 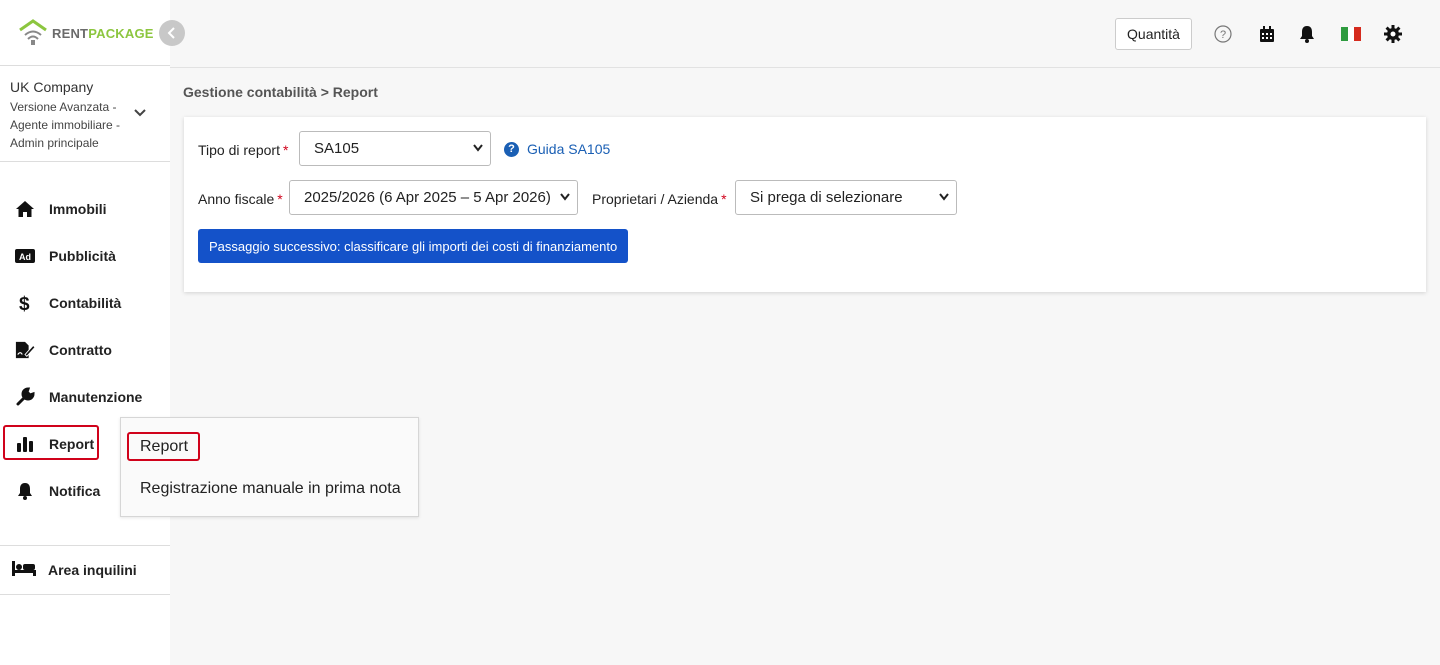 What do you see at coordinates (1267, 34) in the screenshot?
I see `calendar-icon` at bounding box center [1267, 34].